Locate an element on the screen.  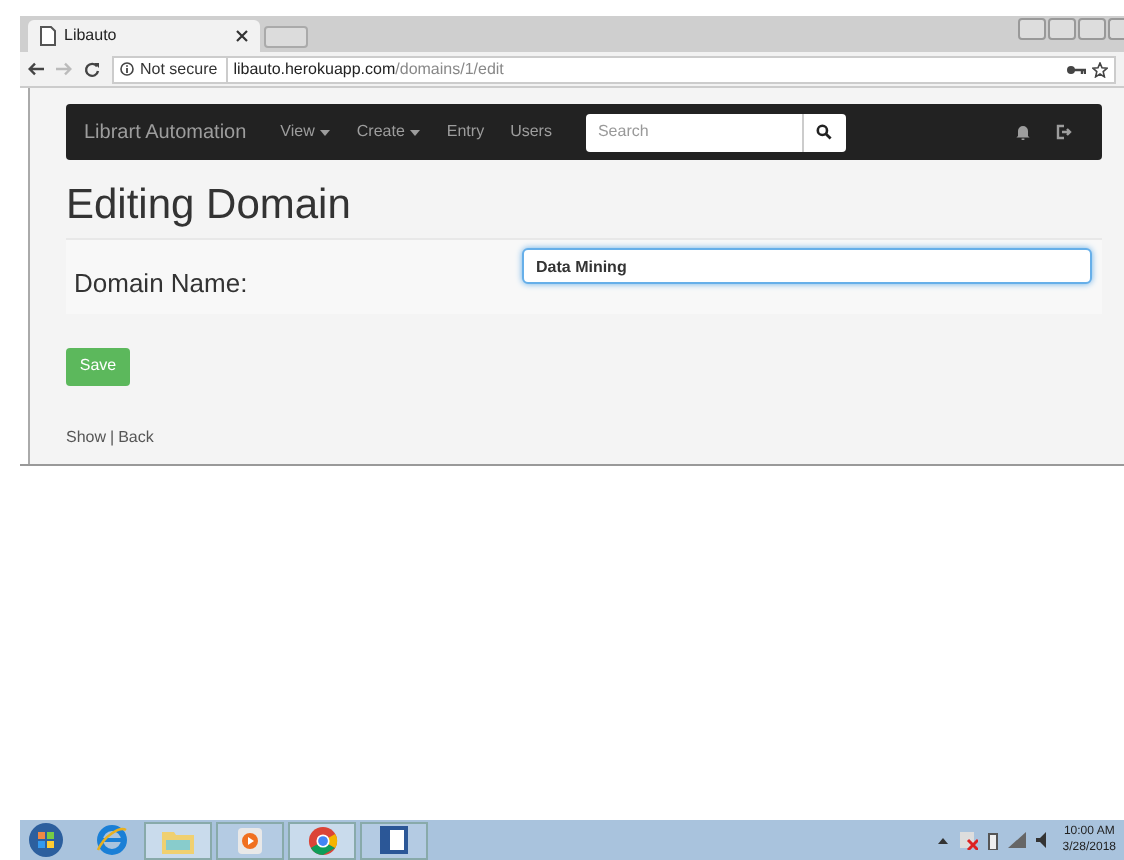
battery-icon is located at coordinates (993, 840).